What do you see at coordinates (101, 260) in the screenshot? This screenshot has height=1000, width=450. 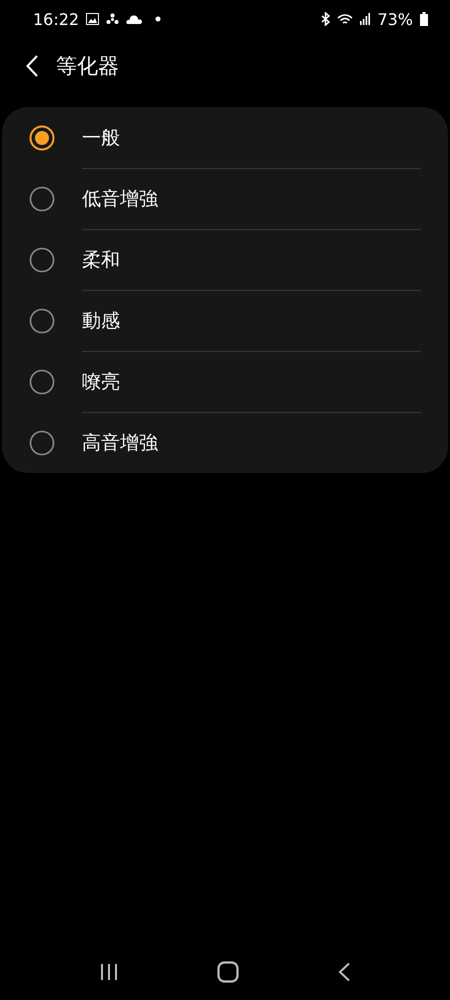 I see `option-label: 柔和` at bounding box center [101, 260].